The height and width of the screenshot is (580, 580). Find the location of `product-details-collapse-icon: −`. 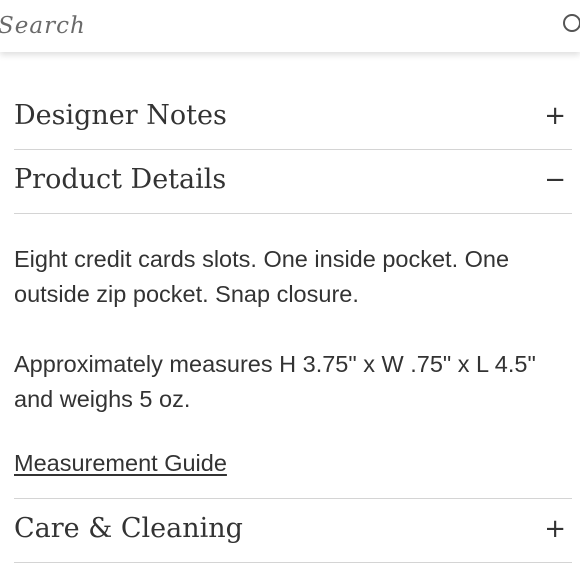

product-details-collapse-icon: − is located at coordinates (555, 180).